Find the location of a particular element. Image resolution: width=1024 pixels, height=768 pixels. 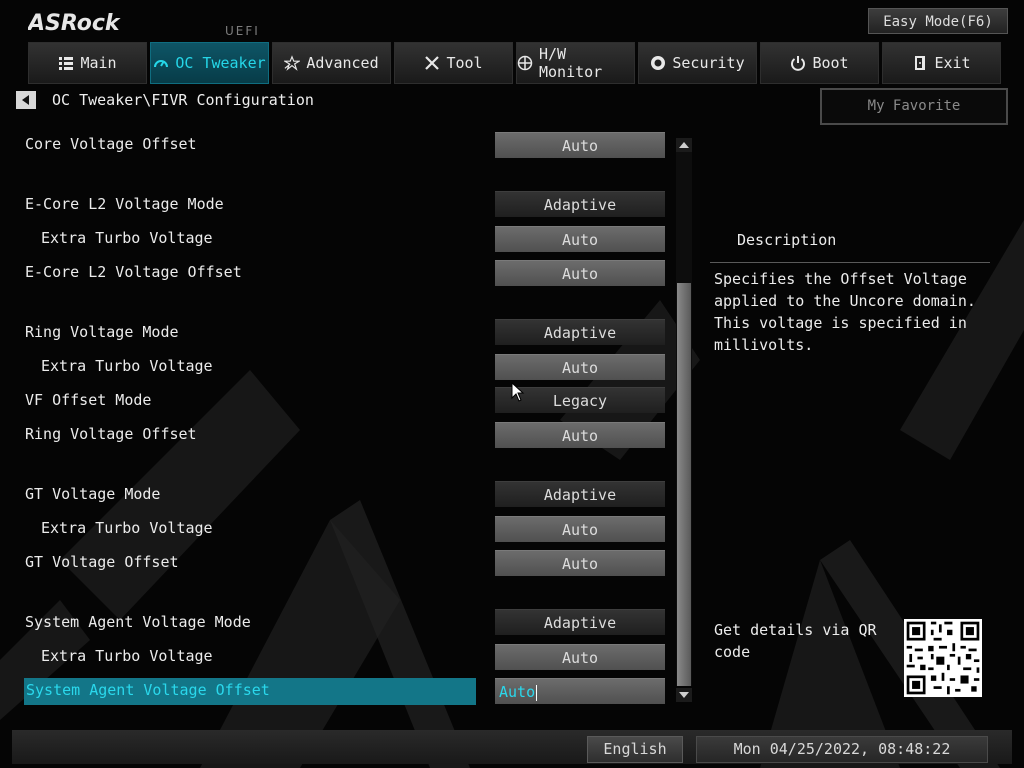

arrow-up-icon is located at coordinates (684, 145).